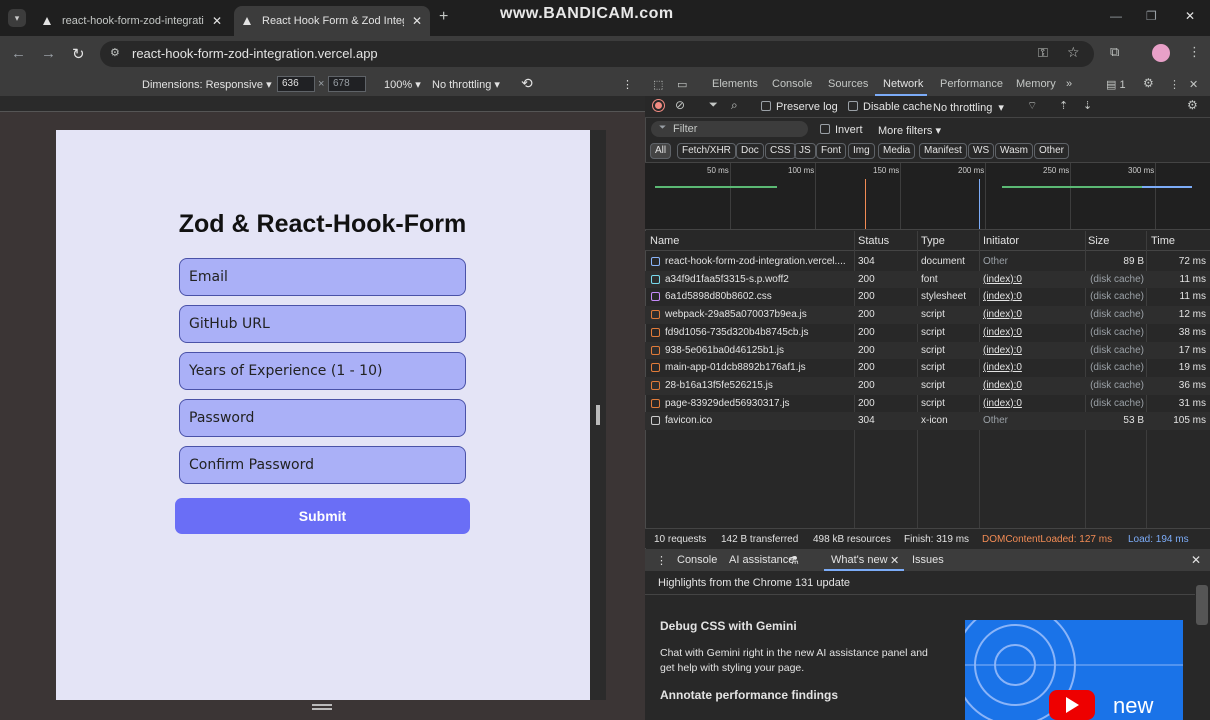  I want to click on search-icon: ⌕, so click(734, 105).